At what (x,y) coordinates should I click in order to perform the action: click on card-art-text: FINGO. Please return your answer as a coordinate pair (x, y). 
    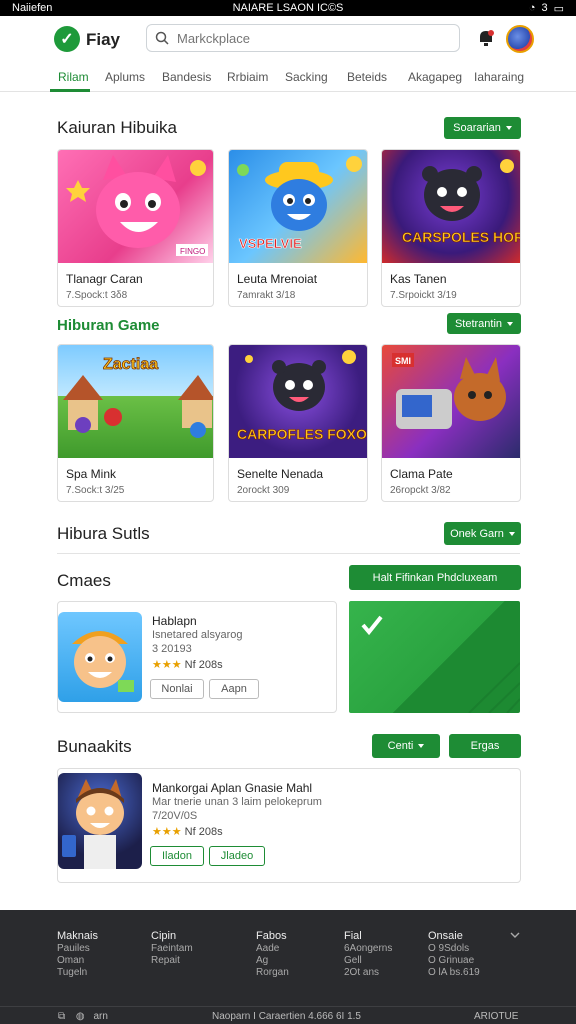
    Looking at the image, I should click on (192, 251).